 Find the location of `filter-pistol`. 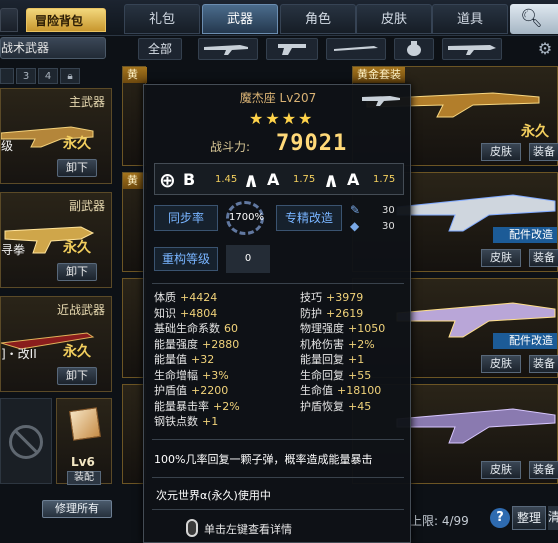

filter-pistol is located at coordinates (292, 49).